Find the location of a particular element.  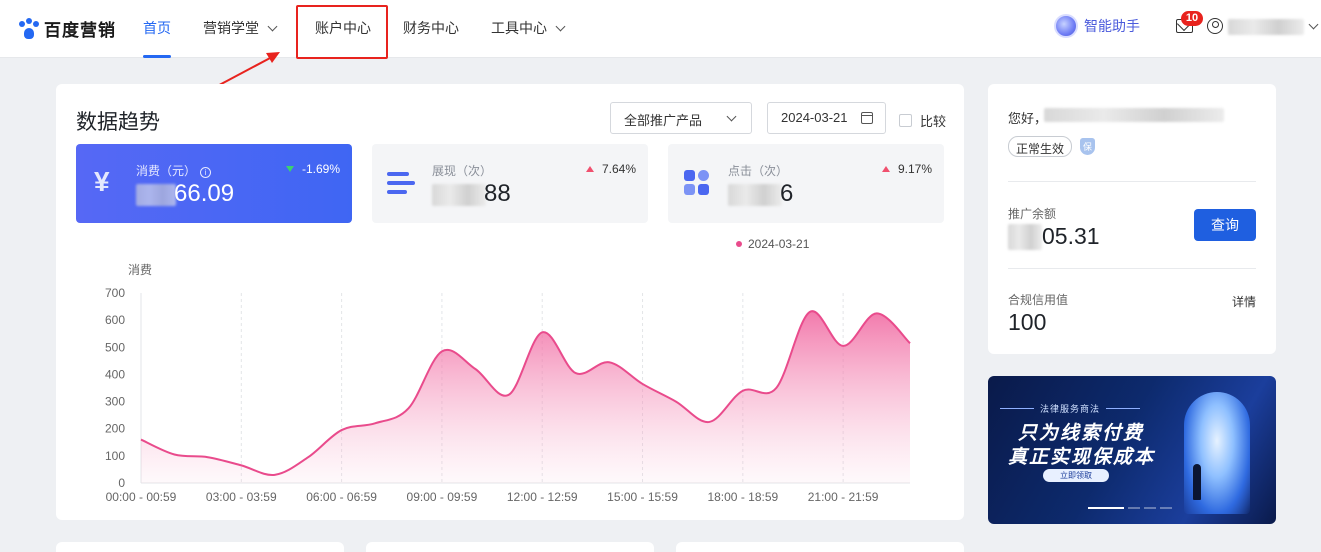

balance-redacted is located at coordinates (1025, 237).